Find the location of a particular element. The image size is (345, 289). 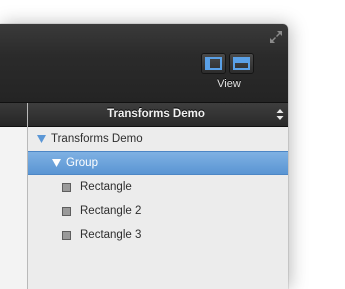

tree-row-label: Rectangle 3 is located at coordinates (111, 235).